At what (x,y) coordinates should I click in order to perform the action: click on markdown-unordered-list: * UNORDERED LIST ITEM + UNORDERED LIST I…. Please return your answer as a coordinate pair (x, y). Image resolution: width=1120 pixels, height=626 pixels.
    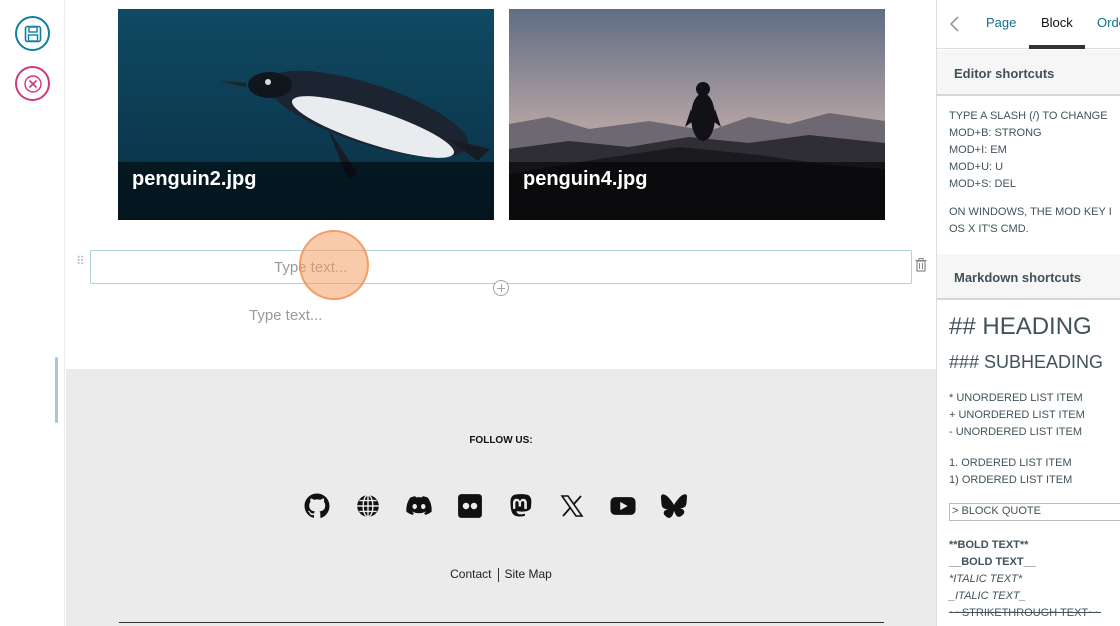
    Looking at the image, I should click on (1017, 415).